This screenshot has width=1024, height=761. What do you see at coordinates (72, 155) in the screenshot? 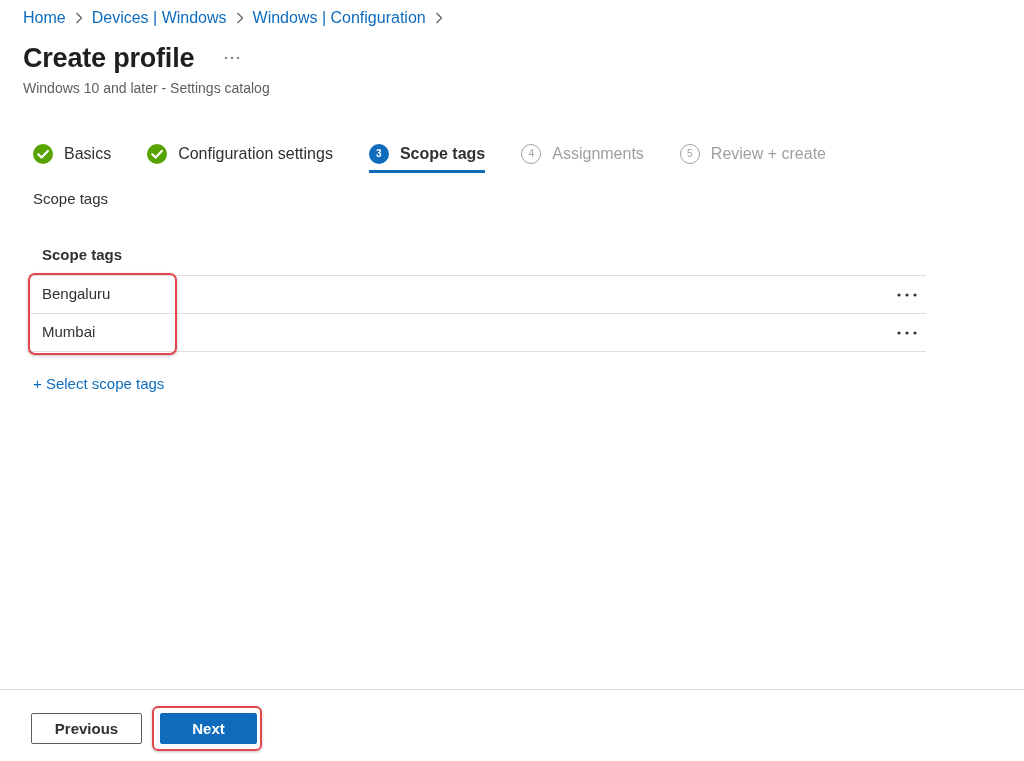
I see `wizard-step-tab: Basics` at bounding box center [72, 155].